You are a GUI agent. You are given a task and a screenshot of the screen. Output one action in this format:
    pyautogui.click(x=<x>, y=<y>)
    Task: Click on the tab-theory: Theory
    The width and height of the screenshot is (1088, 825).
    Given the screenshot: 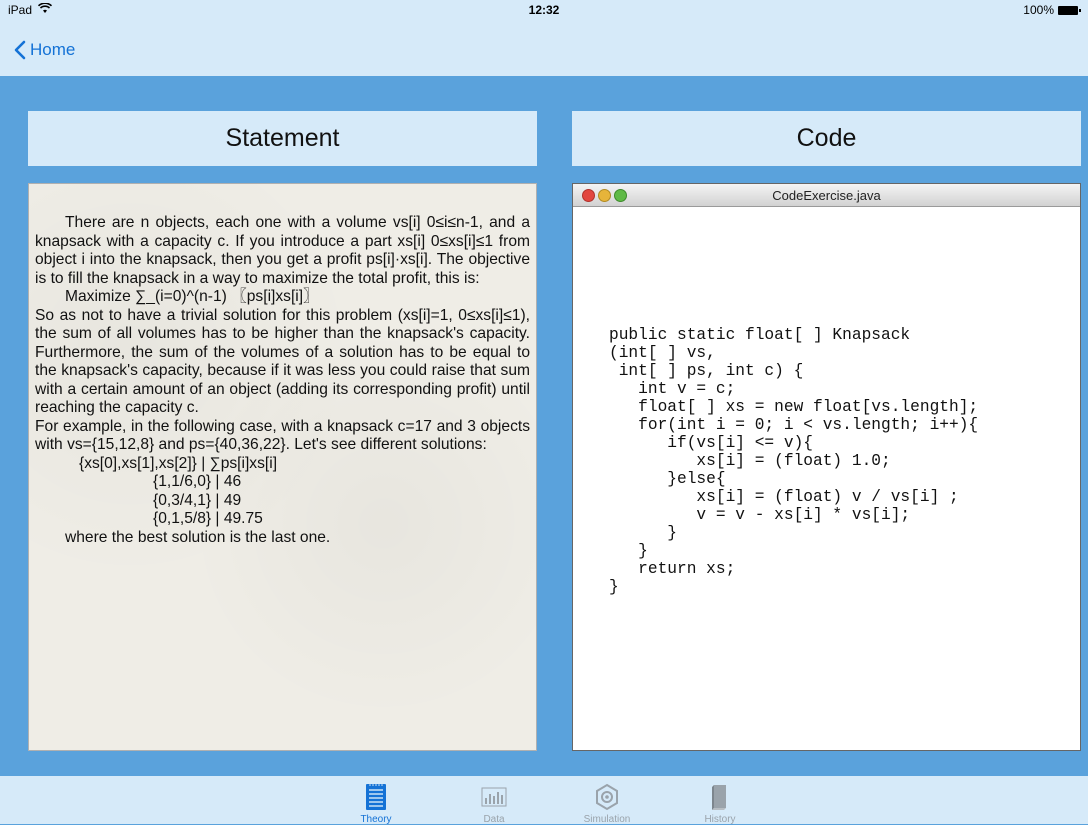 What is the action you would take?
    pyautogui.click(x=376, y=803)
    